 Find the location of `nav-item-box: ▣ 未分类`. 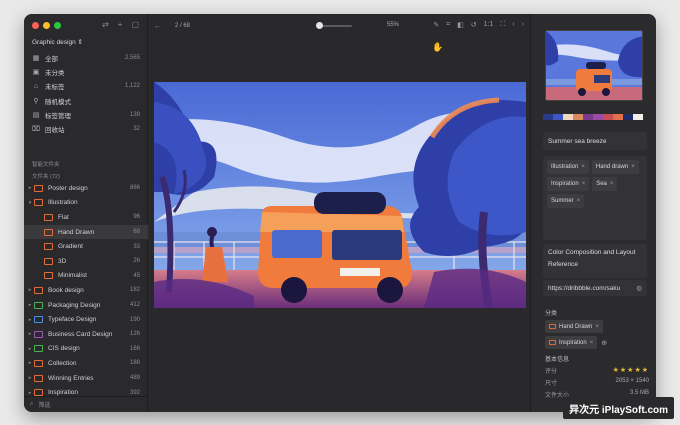

nav-item-box: ▣ 未分类 is located at coordinates (86, 72).